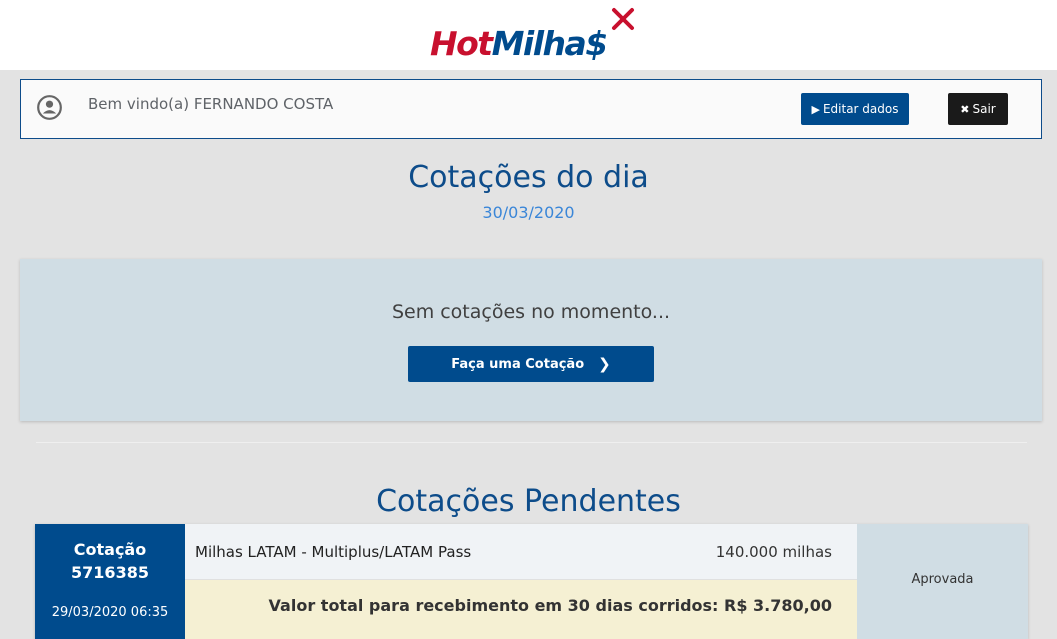 This screenshot has width=1057, height=639. What do you see at coordinates (528, 212) in the screenshot?
I see `daily-quotes-date: 30/03/2020` at bounding box center [528, 212].